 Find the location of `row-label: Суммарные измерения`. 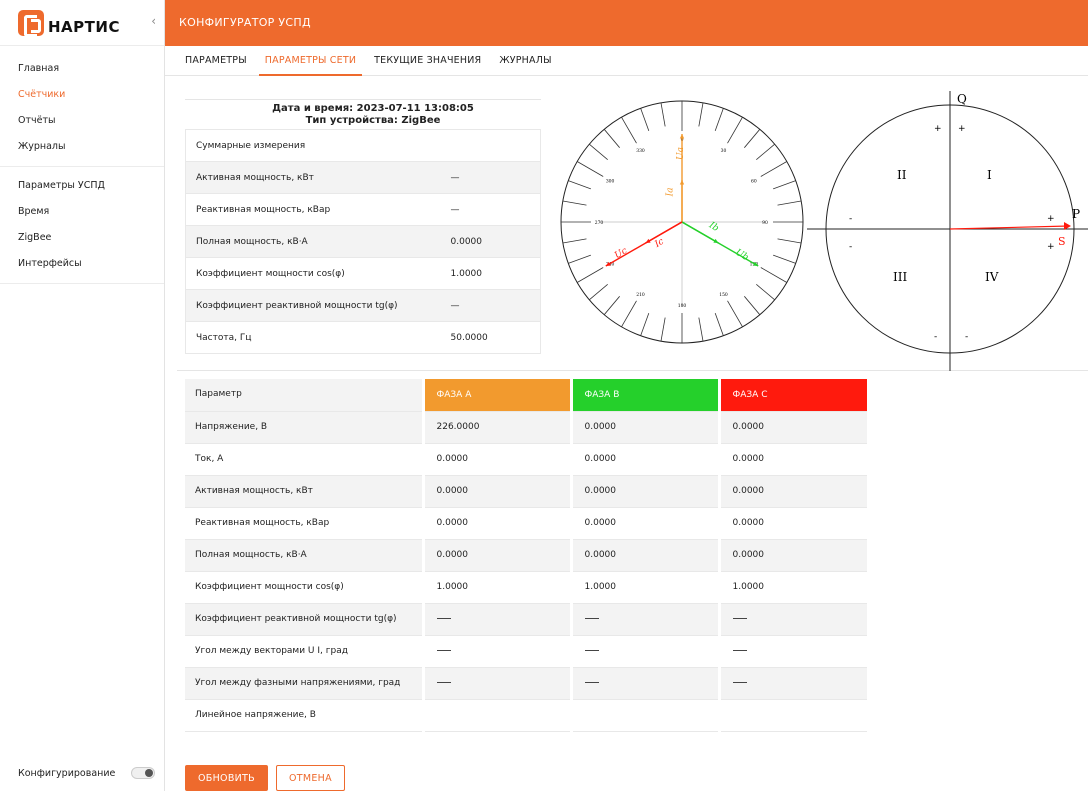

row-label: Суммарные измерения is located at coordinates (318, 145).